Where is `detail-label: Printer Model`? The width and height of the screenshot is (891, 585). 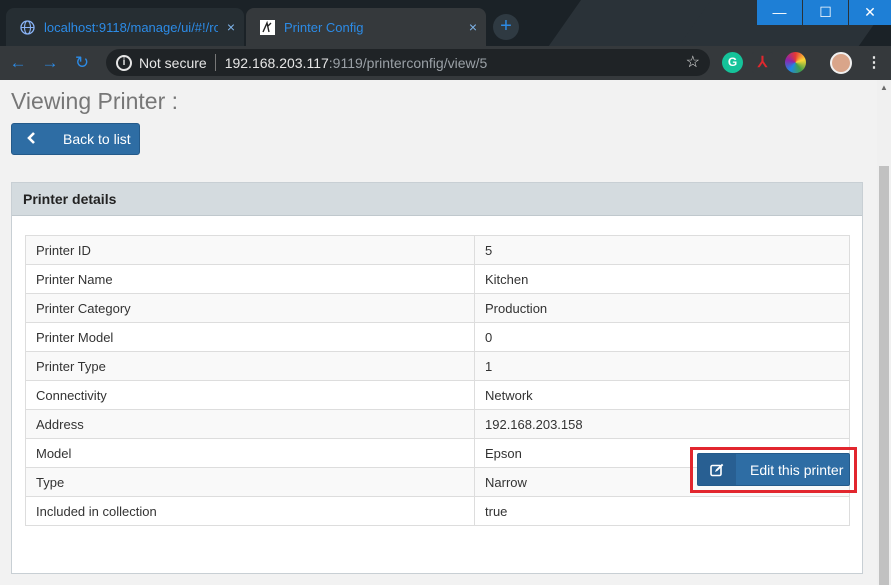 detail-label: Printer Model is located at coordinates (250, 337).